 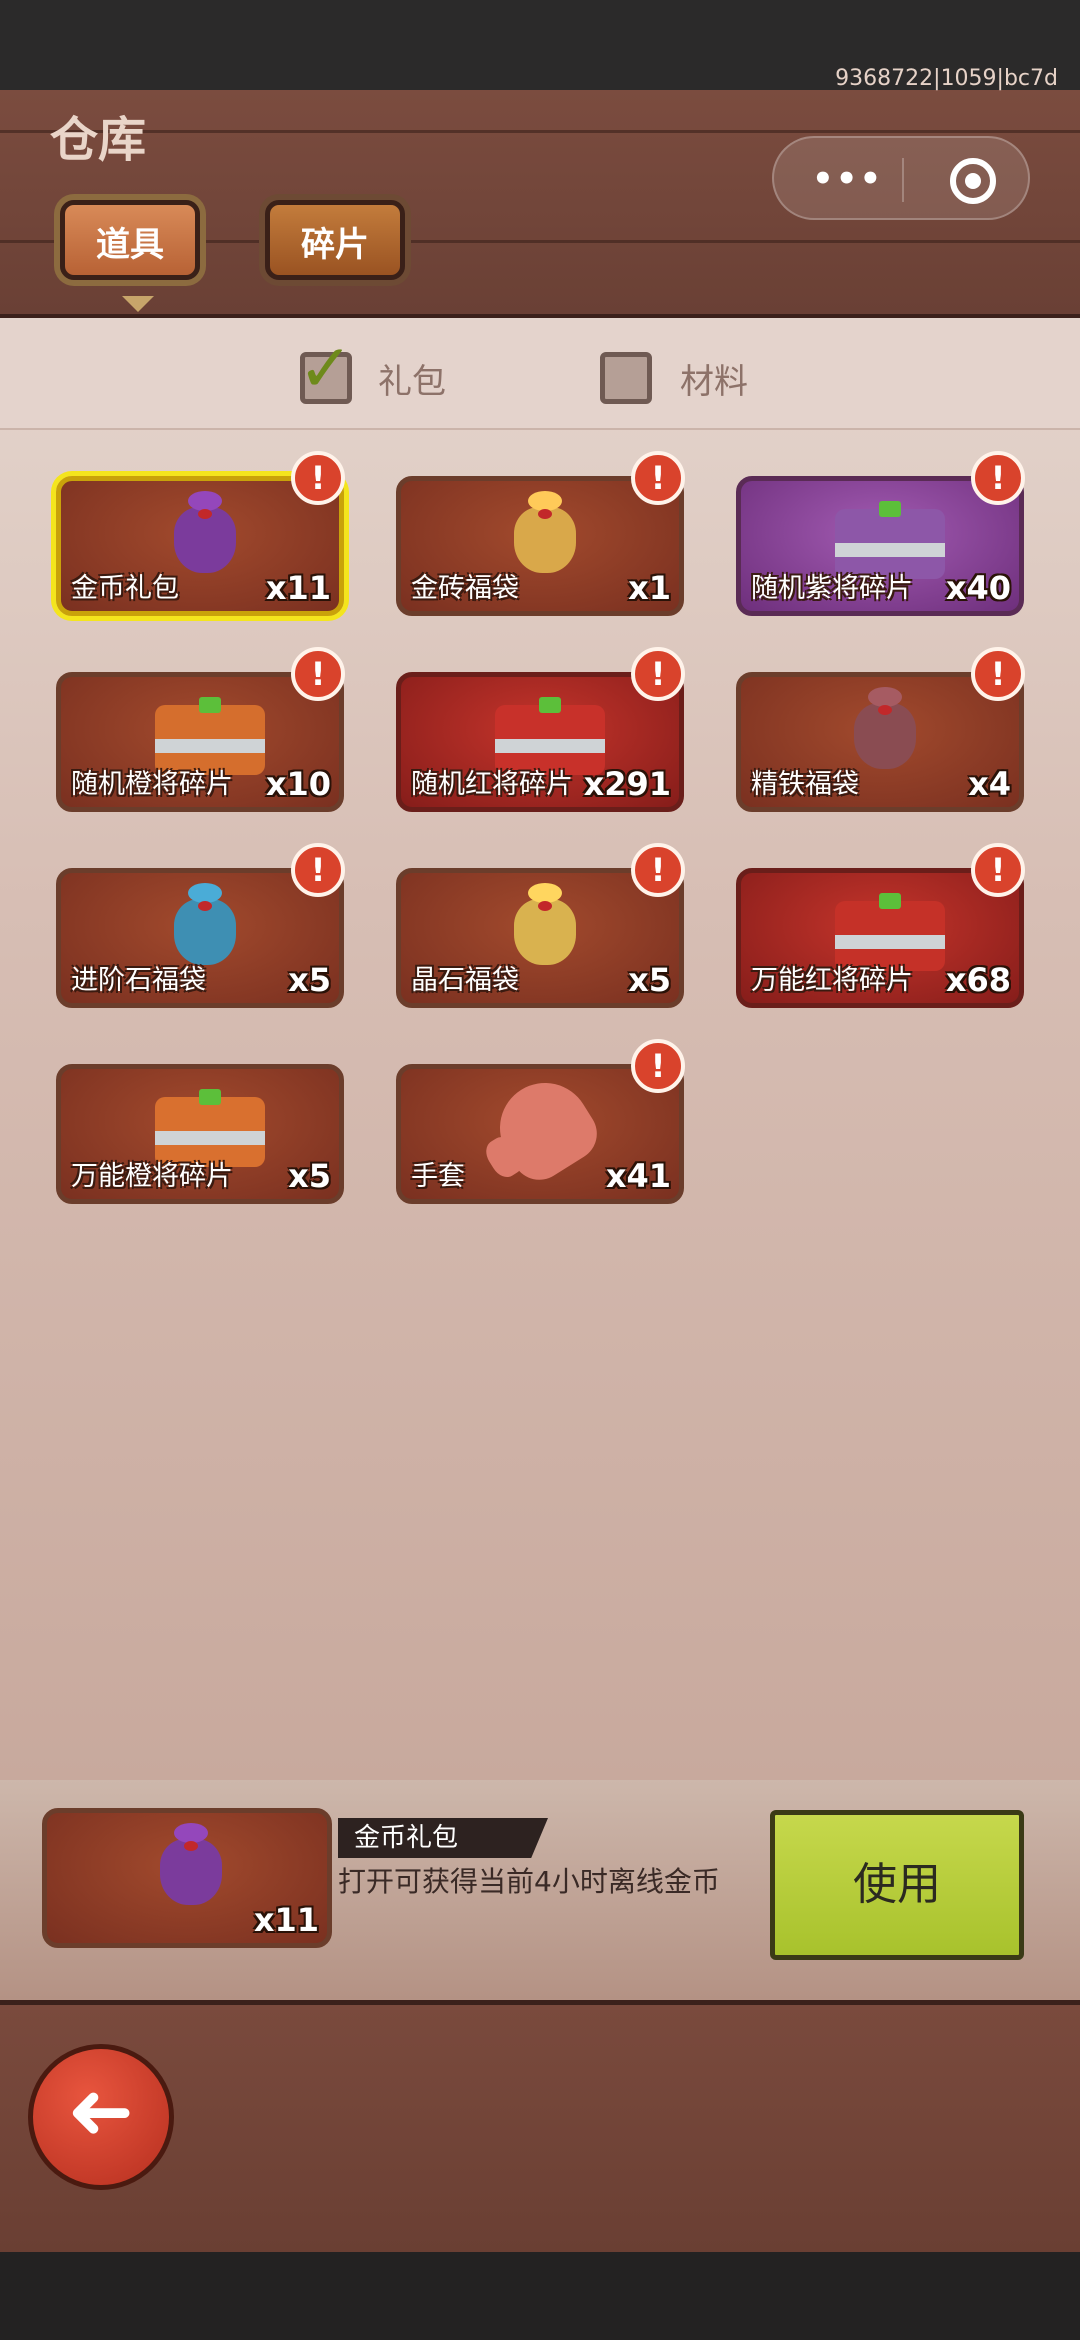 I want to click on inventory-item: ! 精铁福袋 x4, so click(x=880, y=729).